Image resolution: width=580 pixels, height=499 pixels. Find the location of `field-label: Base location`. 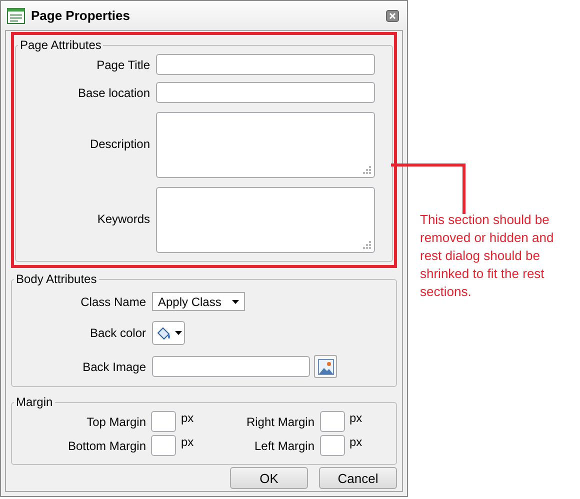

field-label: Base location is located at coordinates (113, 93).